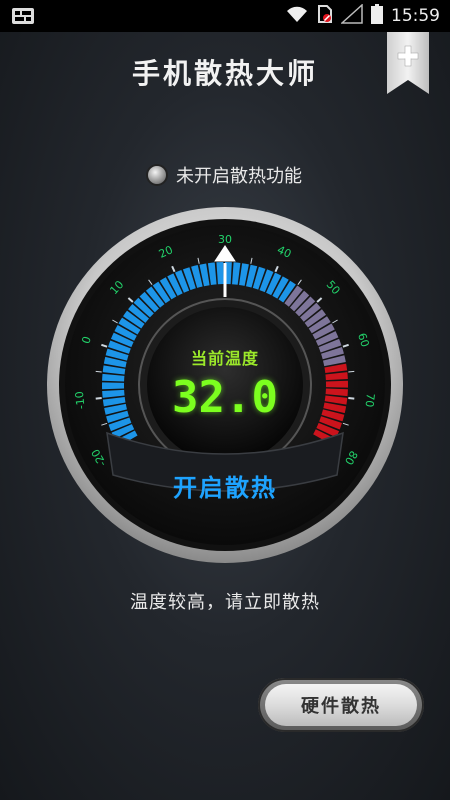 Image resolution: width=450 pixels, height=800 pixels. Describe the element at coordinates (225, 602) in the screenshot. I see `hint-text: 温度较高，请立即散热` at that location.